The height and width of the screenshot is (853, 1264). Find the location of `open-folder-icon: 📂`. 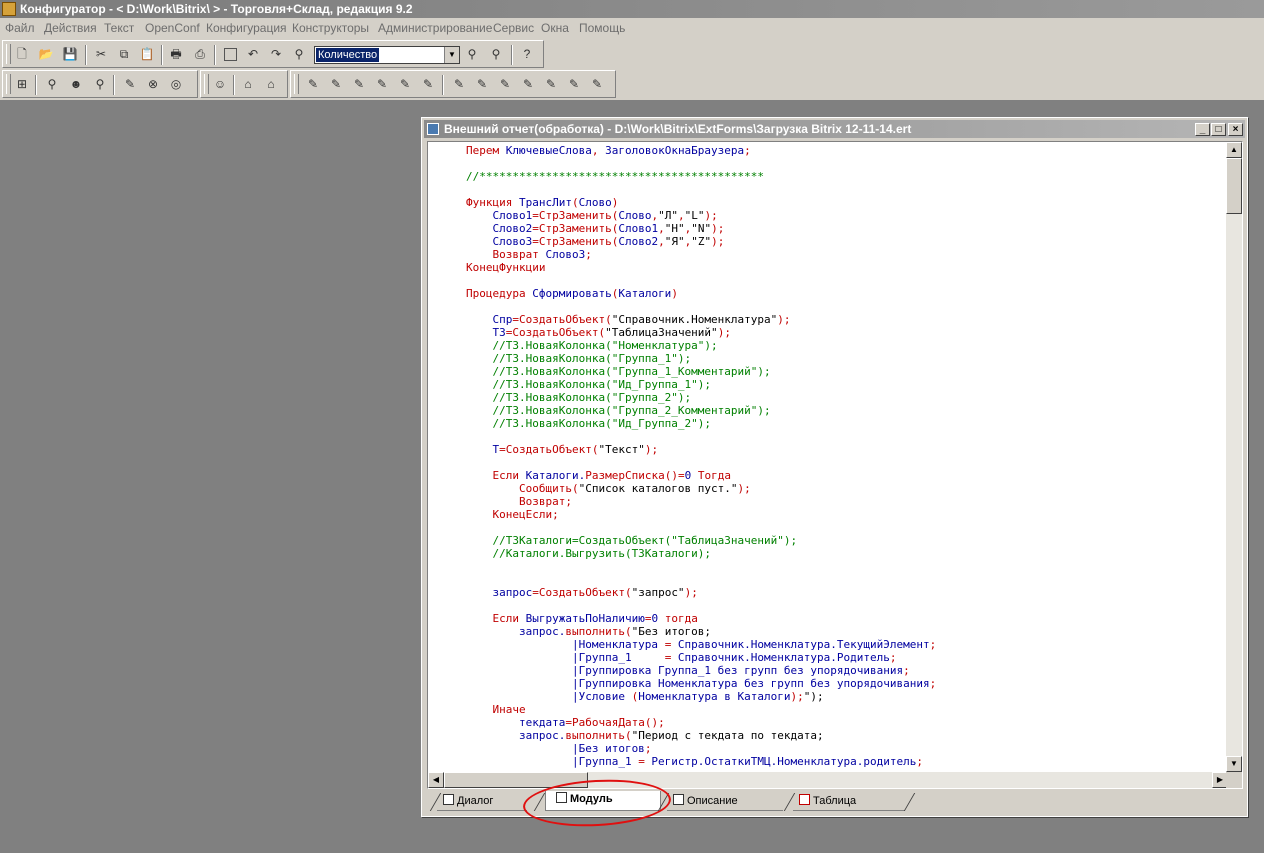

open-folder-icon: 📂 is located at coordinates (46, 54).